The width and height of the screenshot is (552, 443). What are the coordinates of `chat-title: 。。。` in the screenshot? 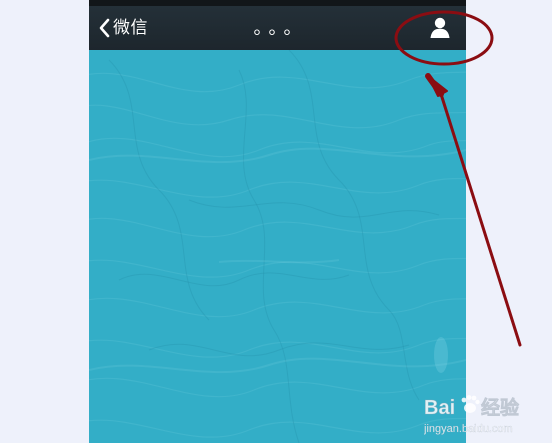 It's located at (280, 28).